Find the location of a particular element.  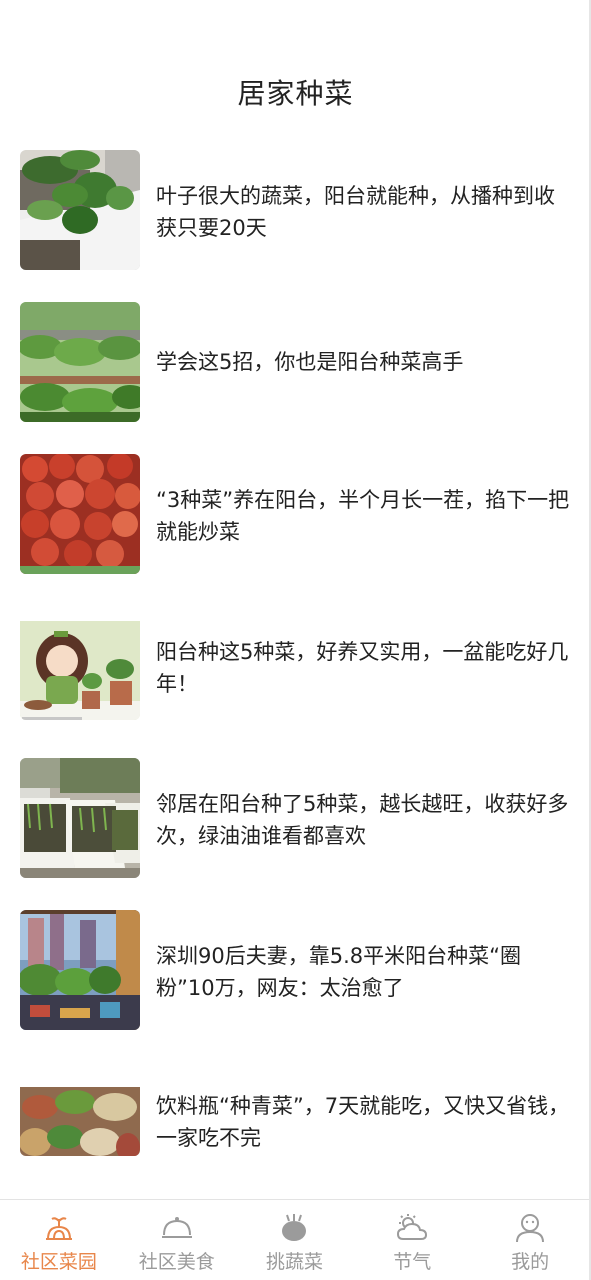

article-item: 邻居在阳台种了5种菜，越长越旺，收获好多次，绿油油谁看都喜欢 is located at coordinates (295, 834).